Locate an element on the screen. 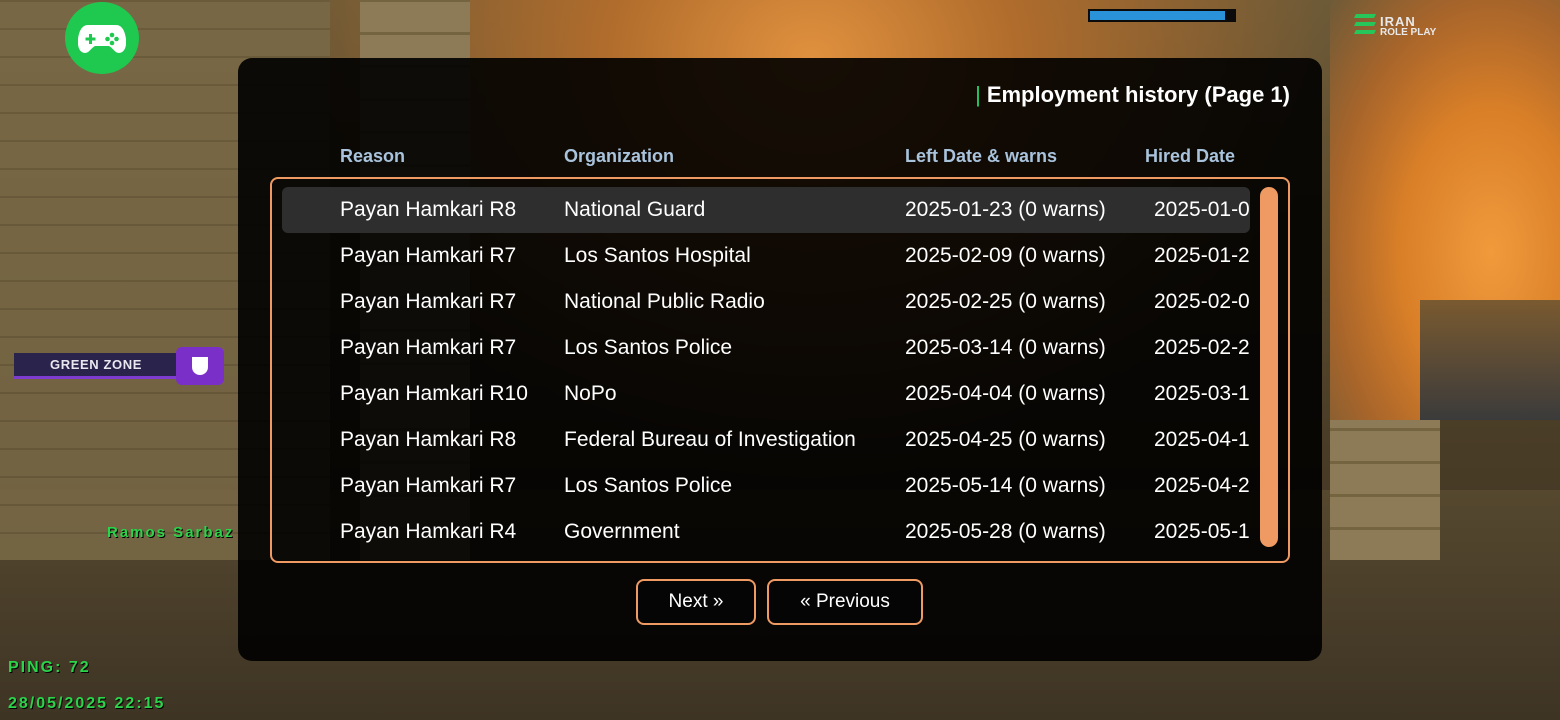  shield-icon is located at coordinates (200, 366).